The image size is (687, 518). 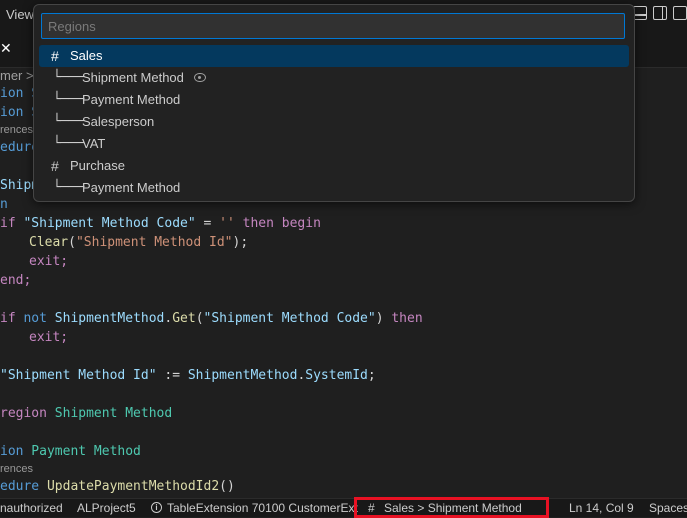 I want to click on code-token: then, so click(x=407, y=318).